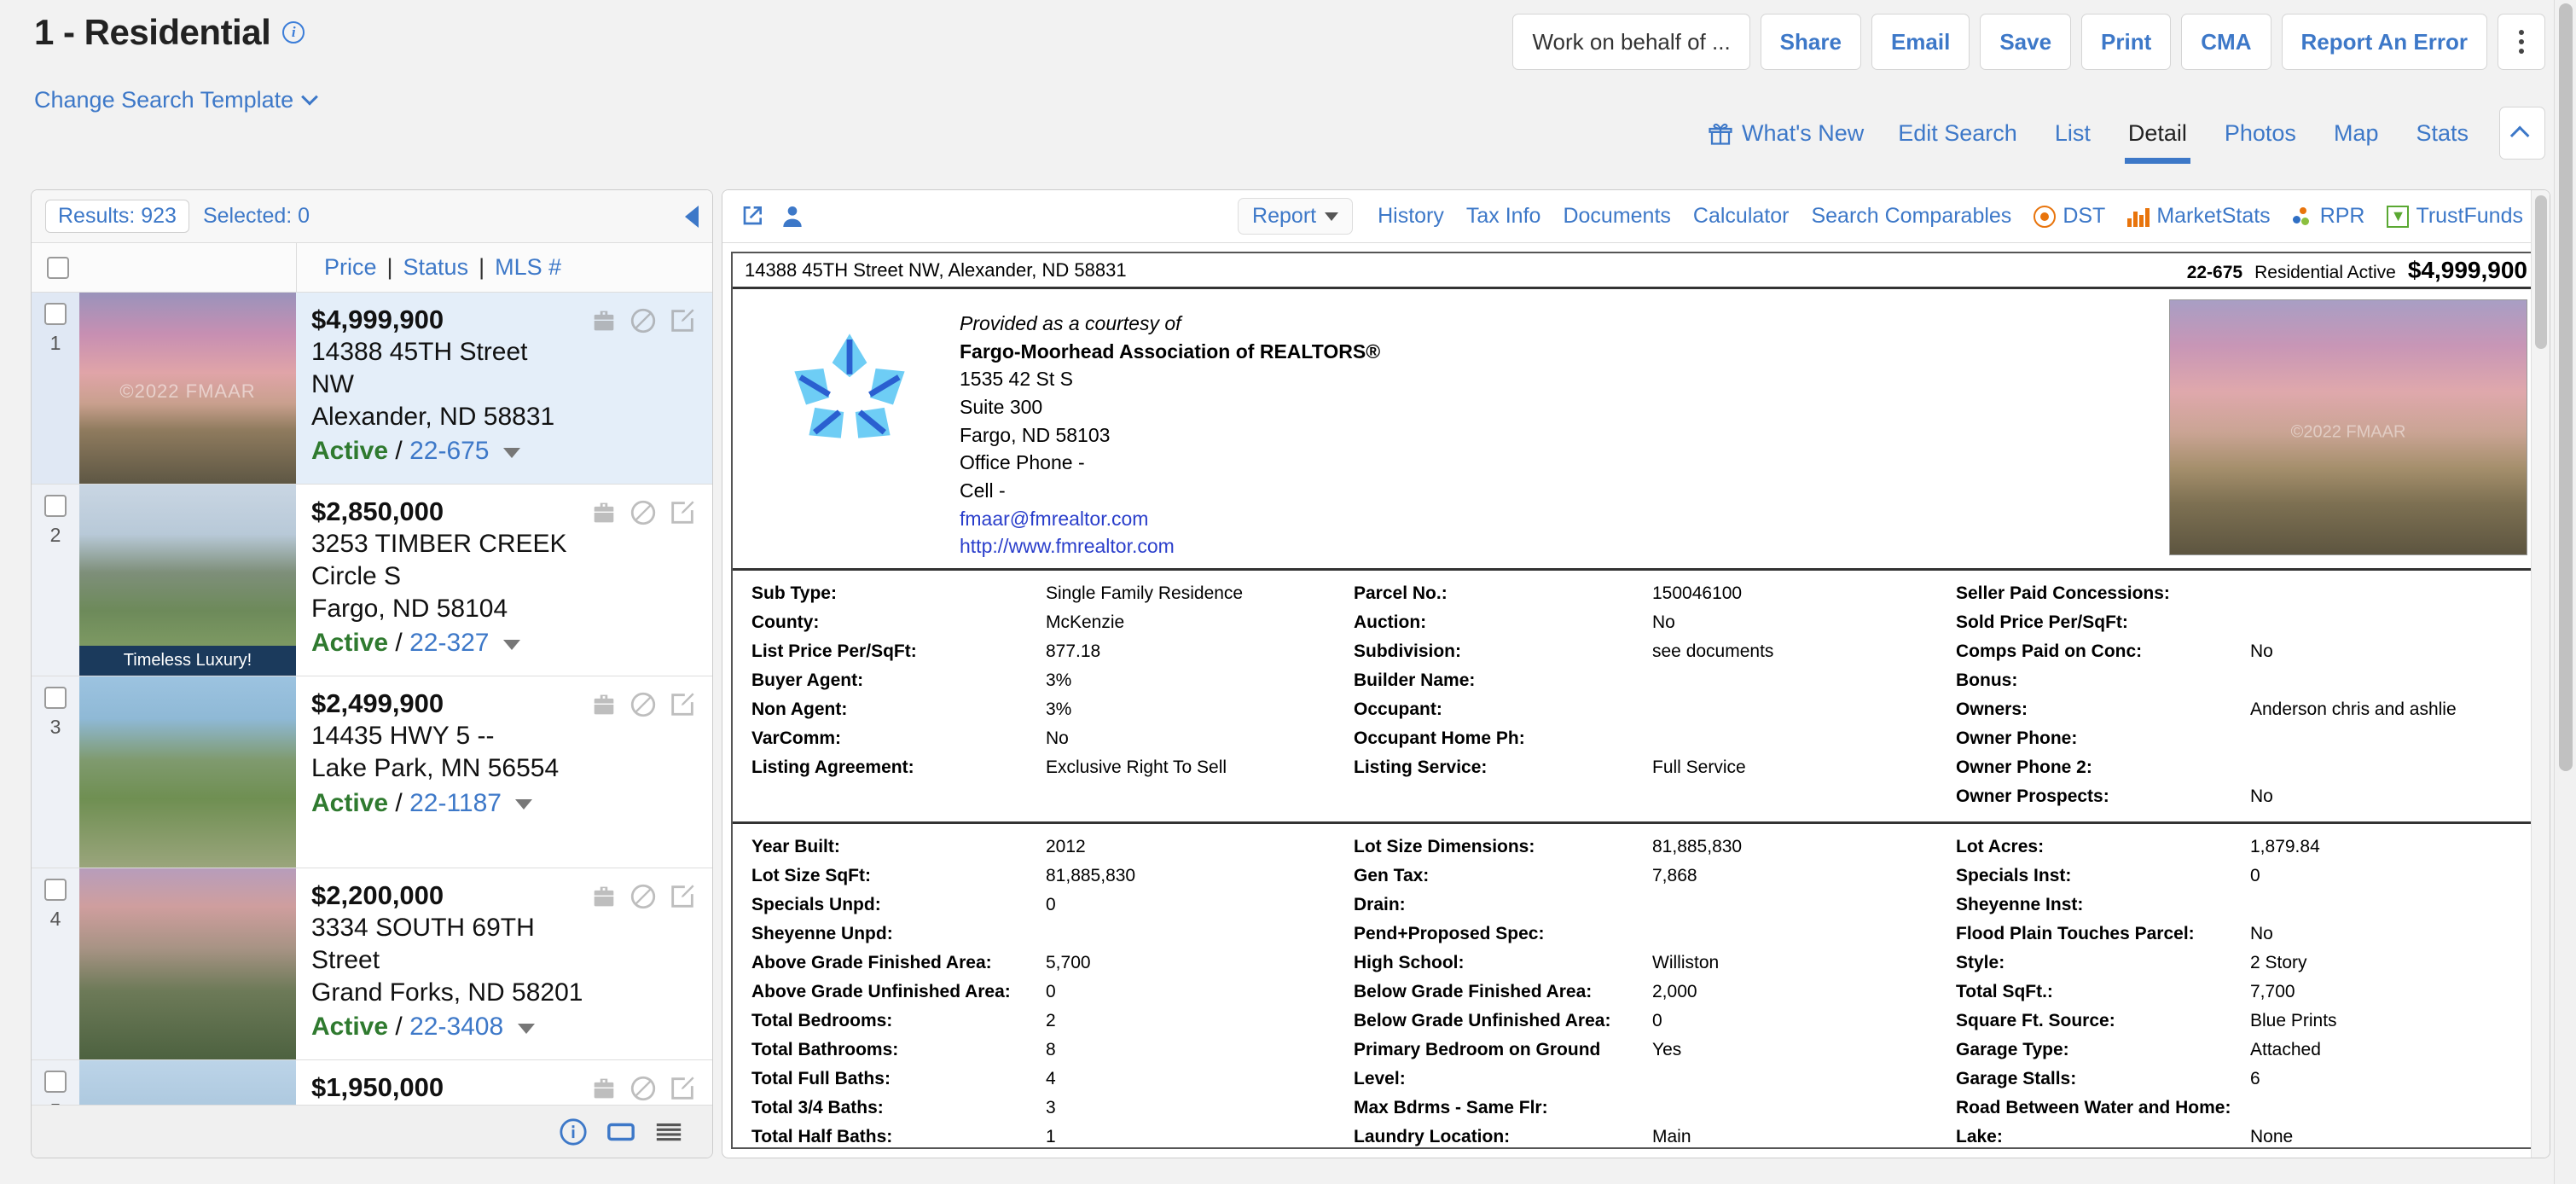  What do you see at coordinates (256, 216) in the screenshot?
I see `selected-count: Selected: 0` at bounding box center [256, 216].